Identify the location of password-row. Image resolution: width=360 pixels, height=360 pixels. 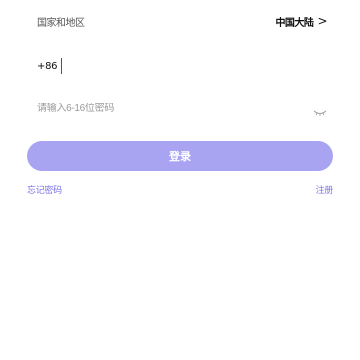
(182, 108).